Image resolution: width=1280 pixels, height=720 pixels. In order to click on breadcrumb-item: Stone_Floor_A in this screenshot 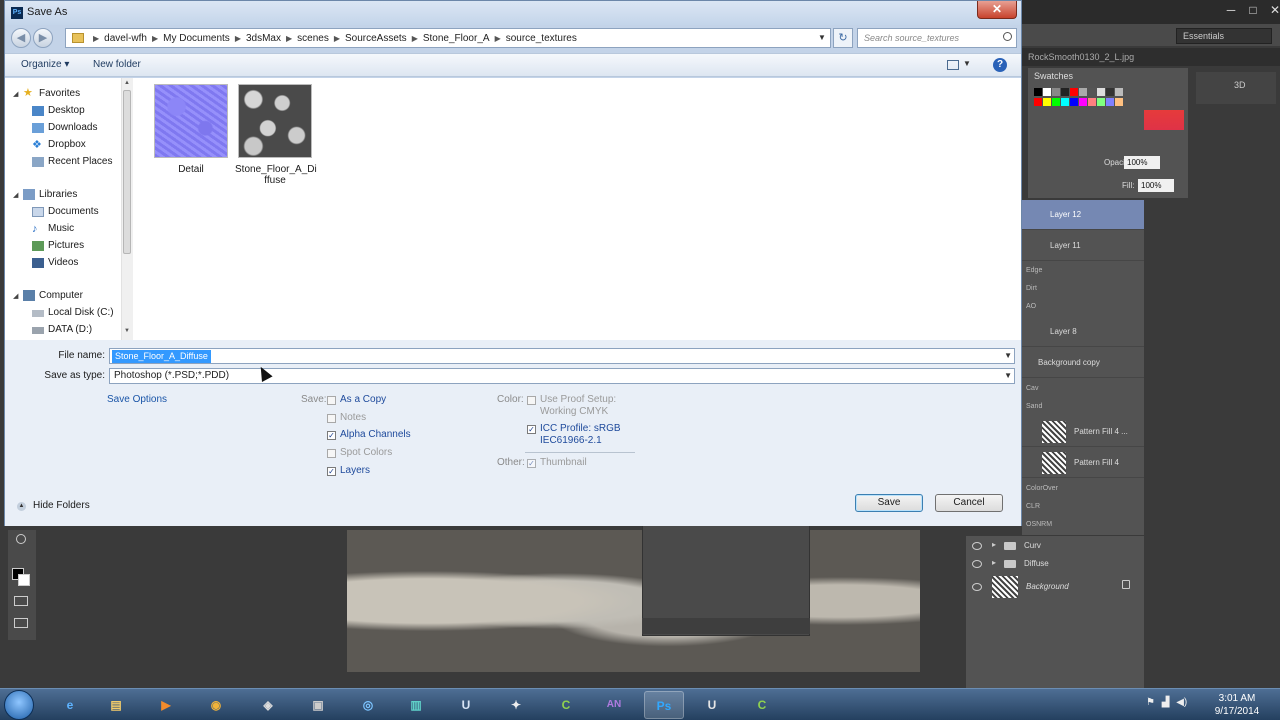, I will do `click(456, 38)`.